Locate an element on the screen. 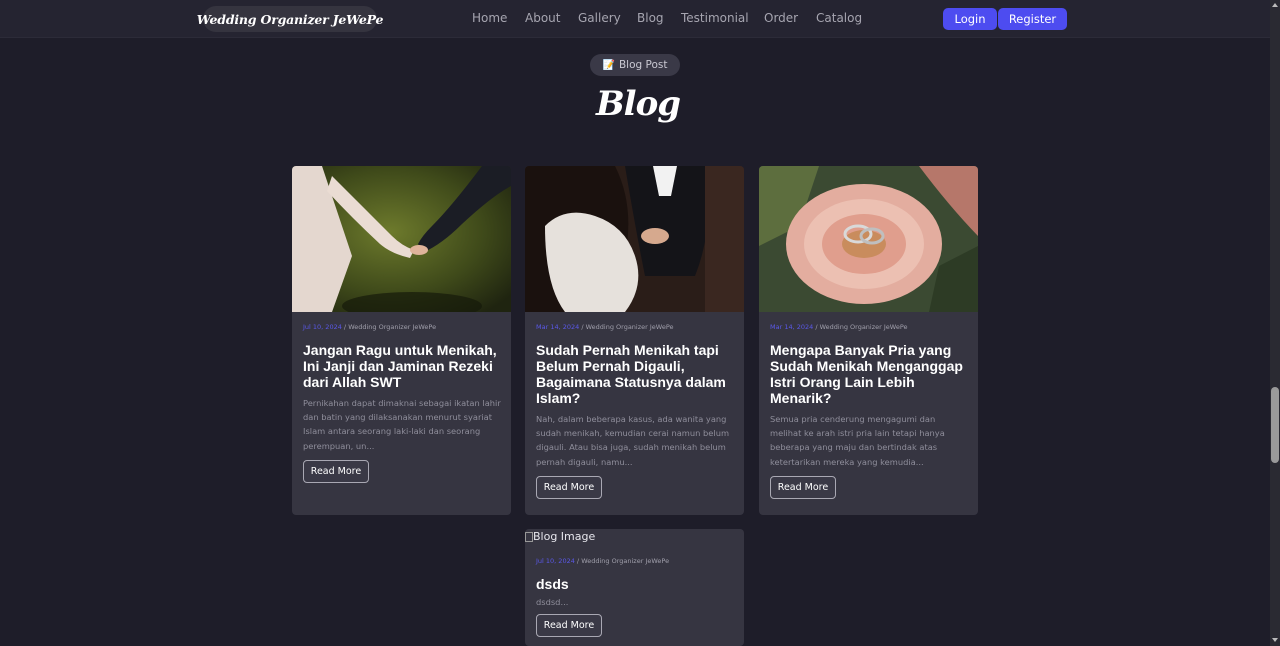  section-badge: 📝 Blog Post is located at coordinates (635, 65).